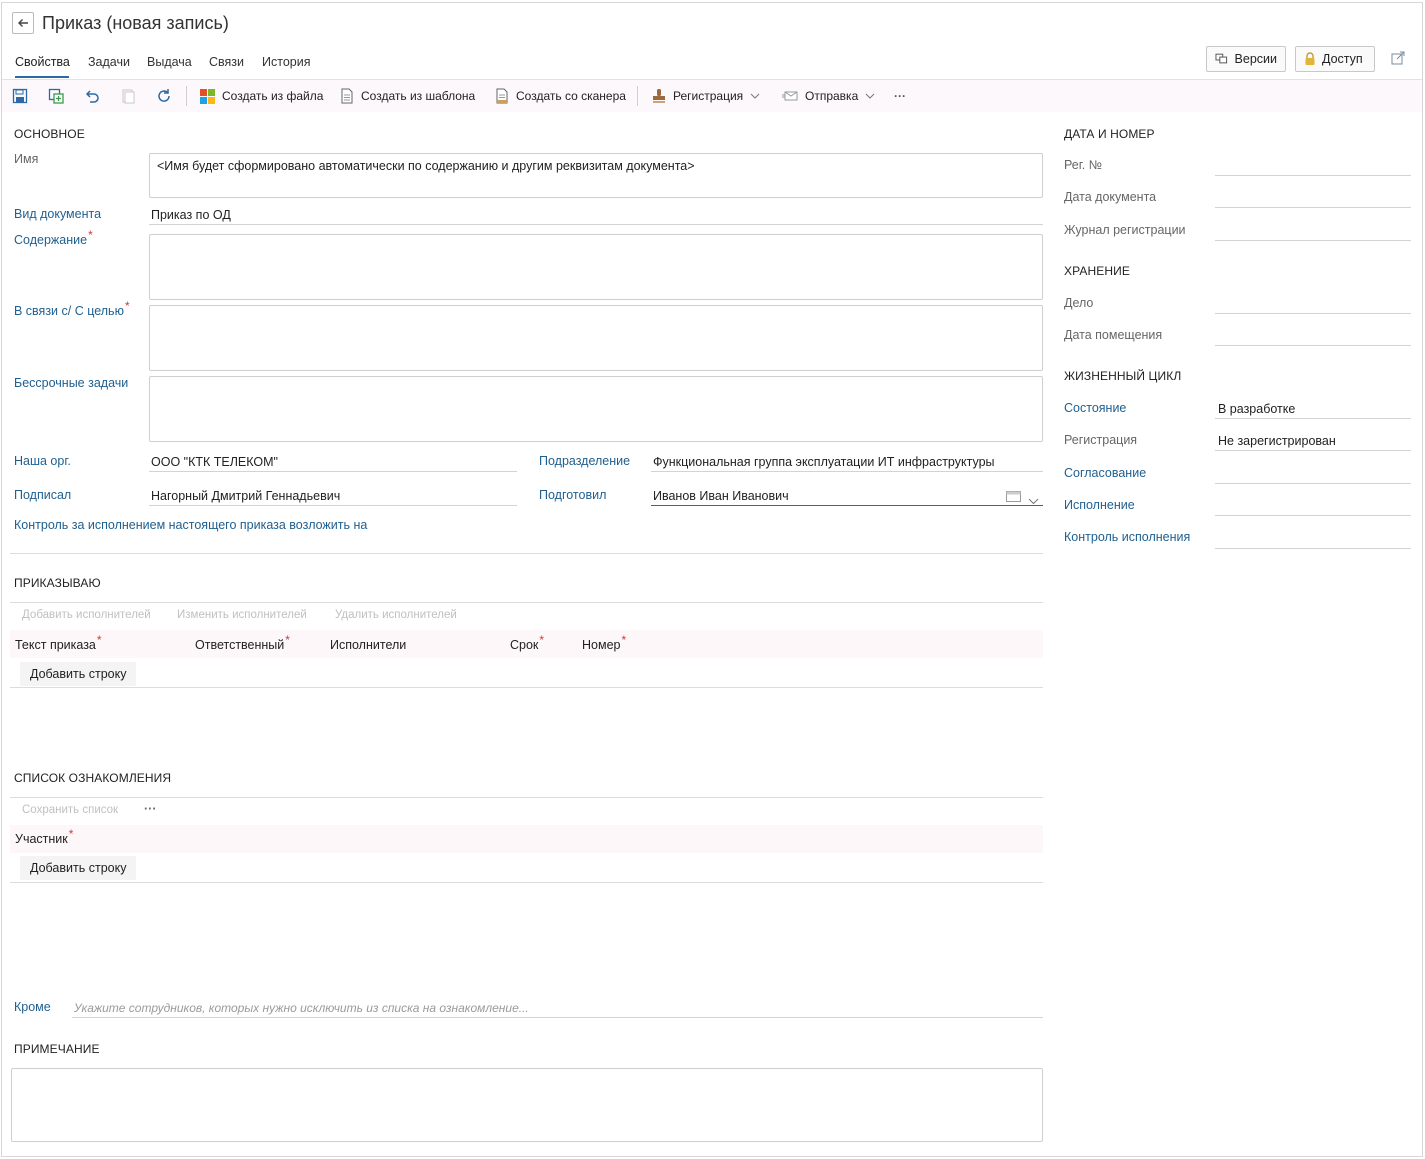 The image size is (1425, 1159). Describe the element at coordinates (1221, 58) in the screenshot. I see `versions-icon` at that location.